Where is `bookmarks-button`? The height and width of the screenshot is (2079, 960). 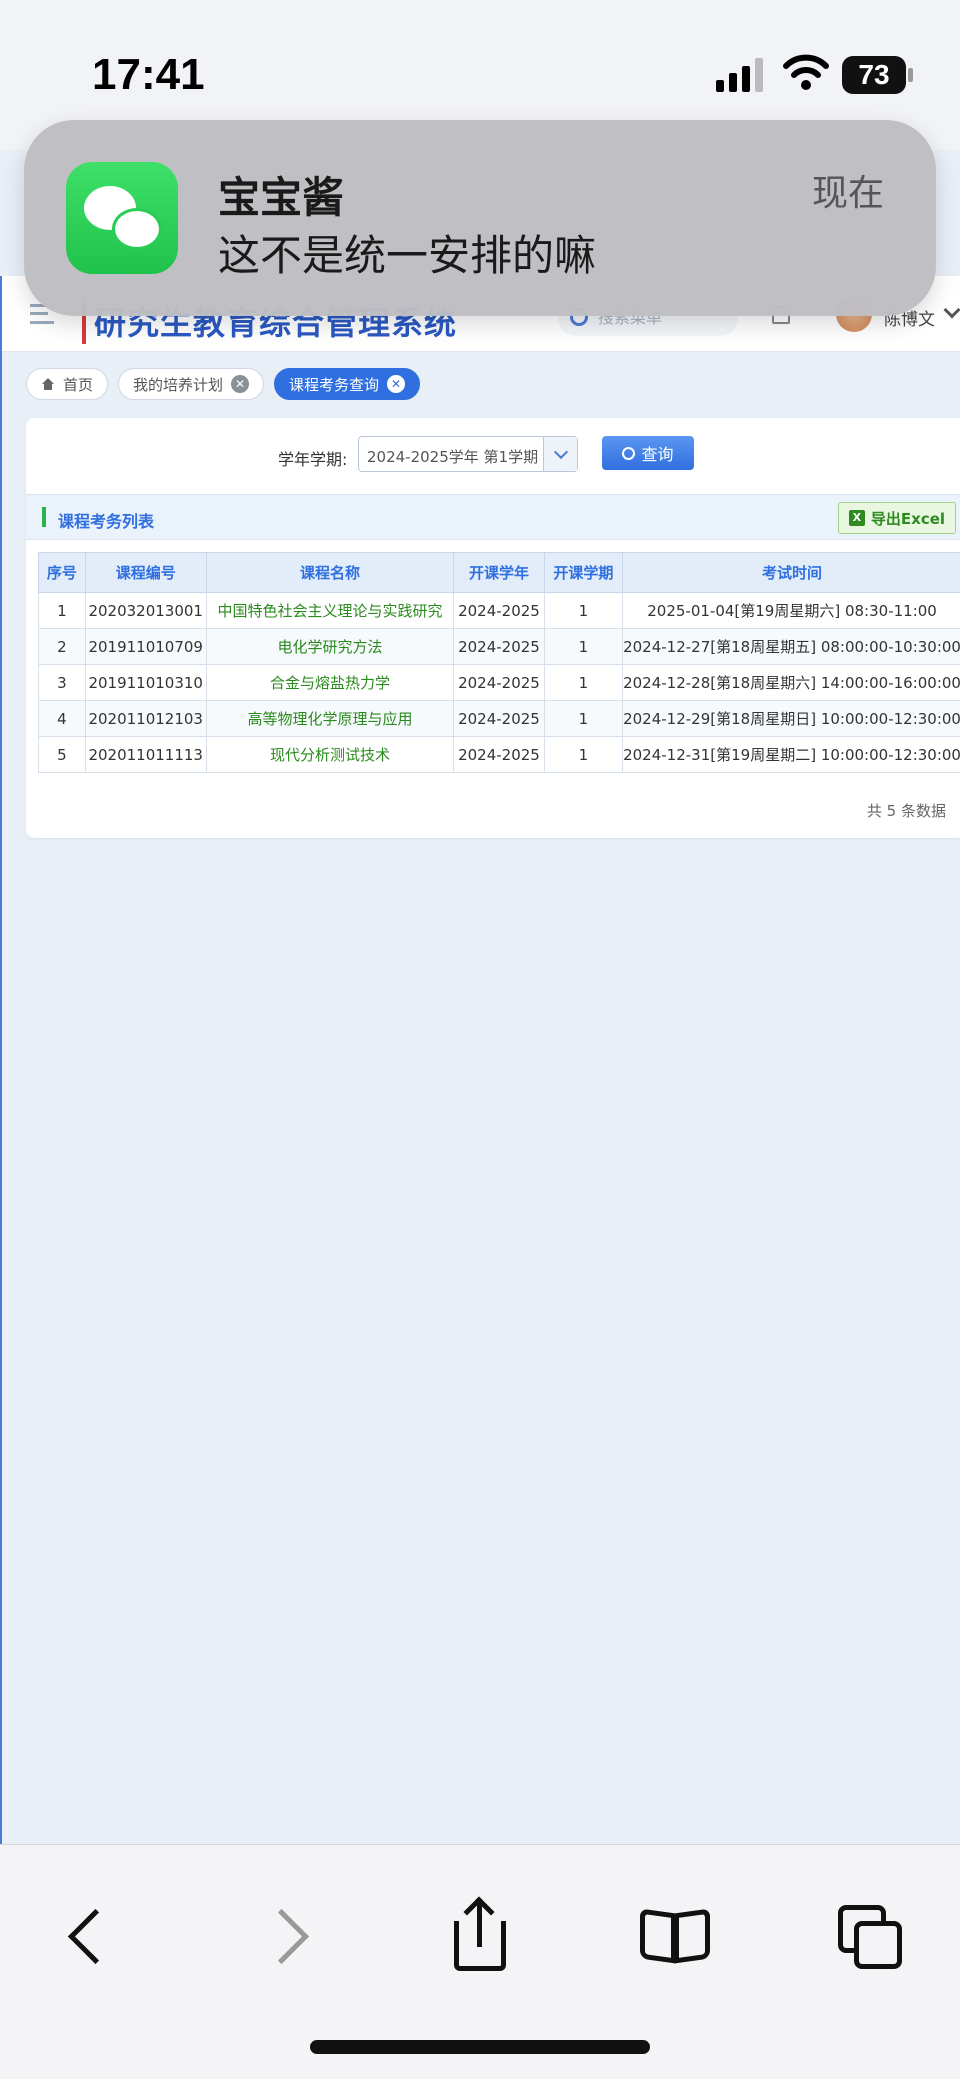 bookmarks-button is located at coordinates (676, 1935).